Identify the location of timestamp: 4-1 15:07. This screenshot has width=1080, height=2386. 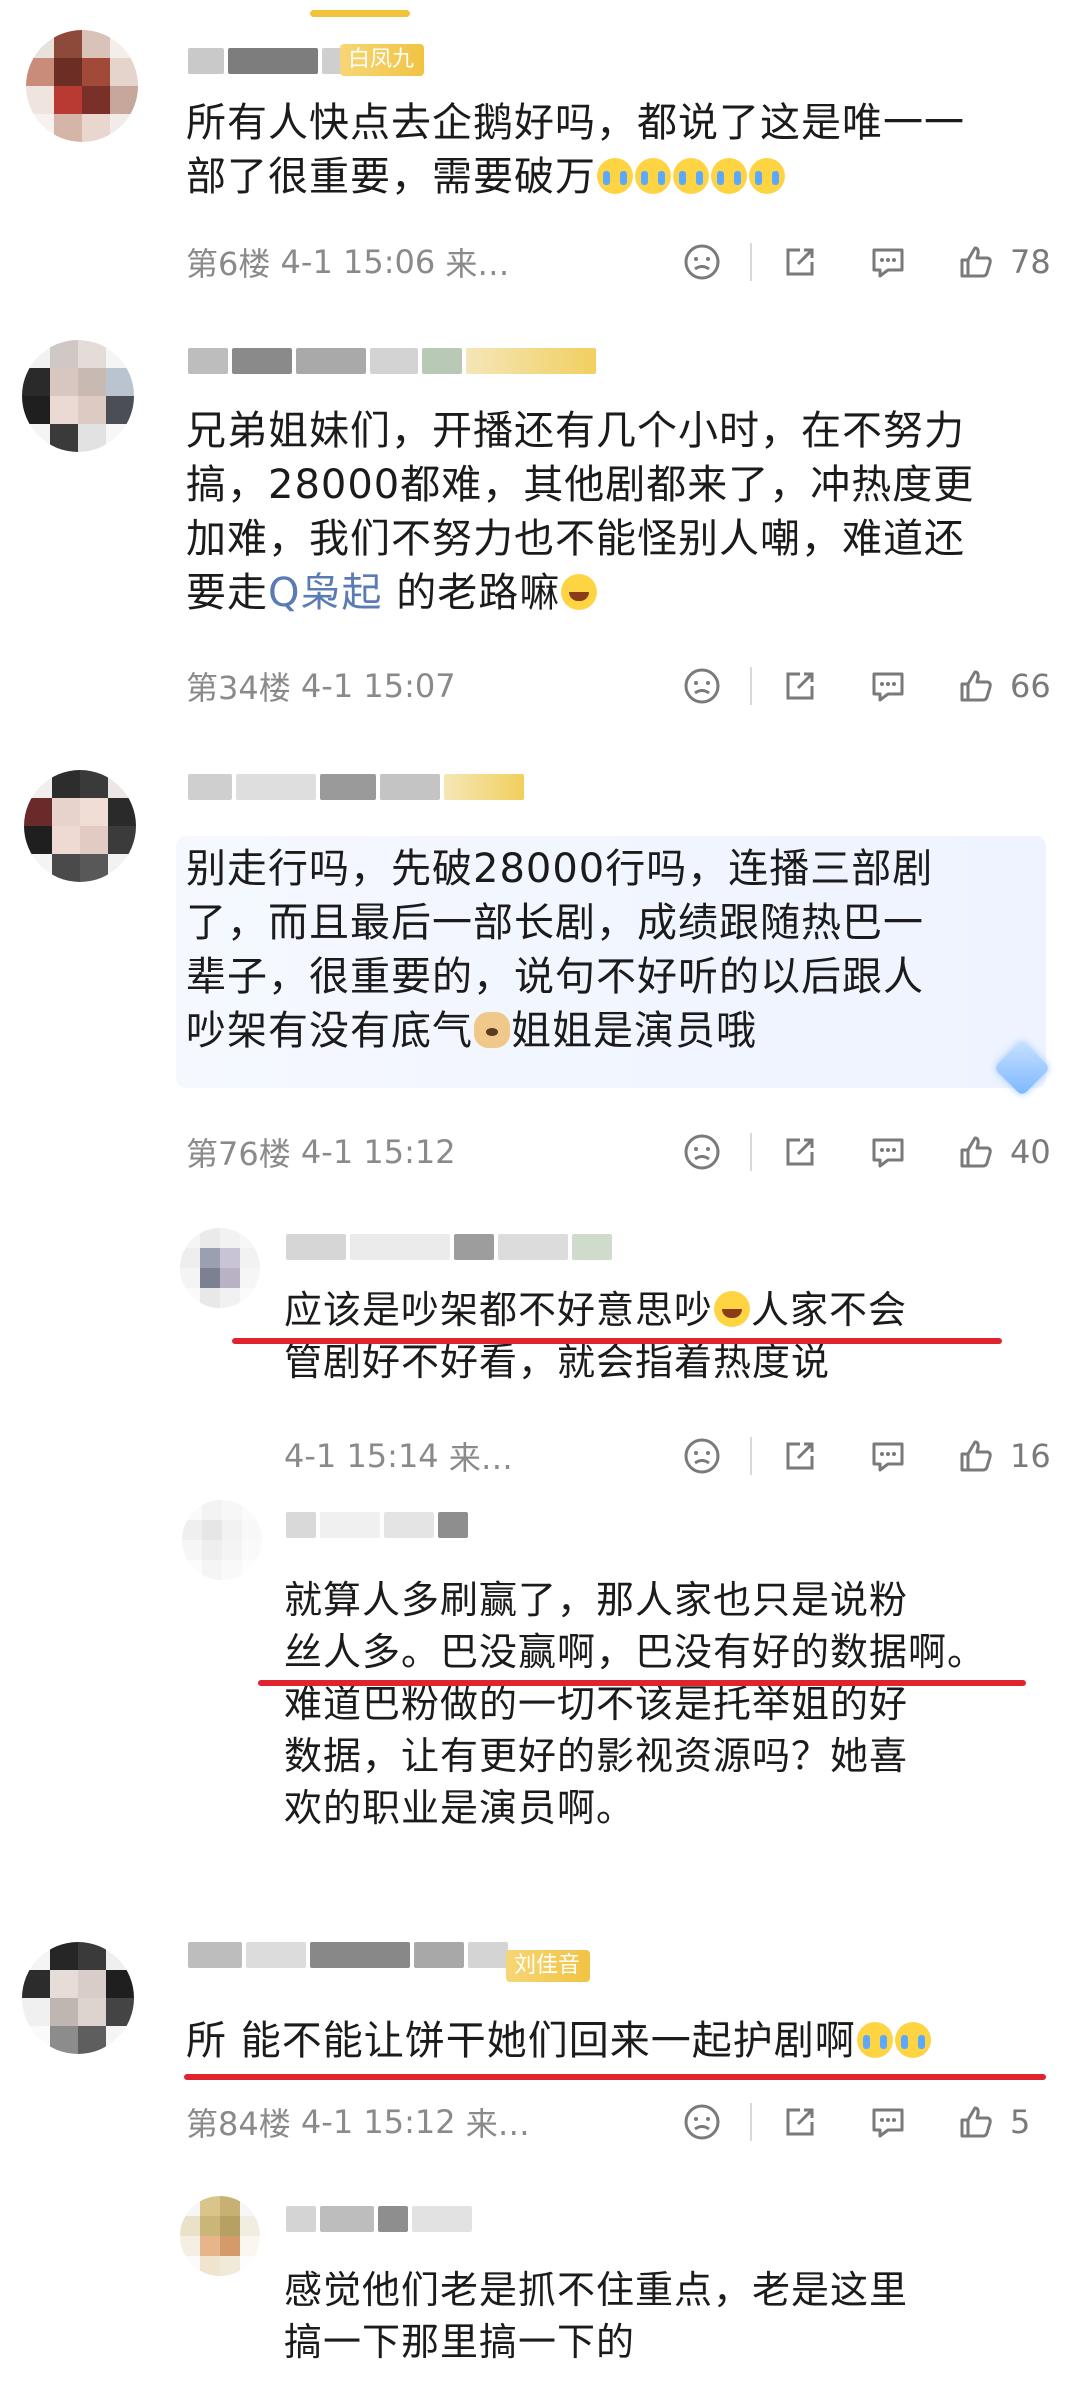
(378, 686).